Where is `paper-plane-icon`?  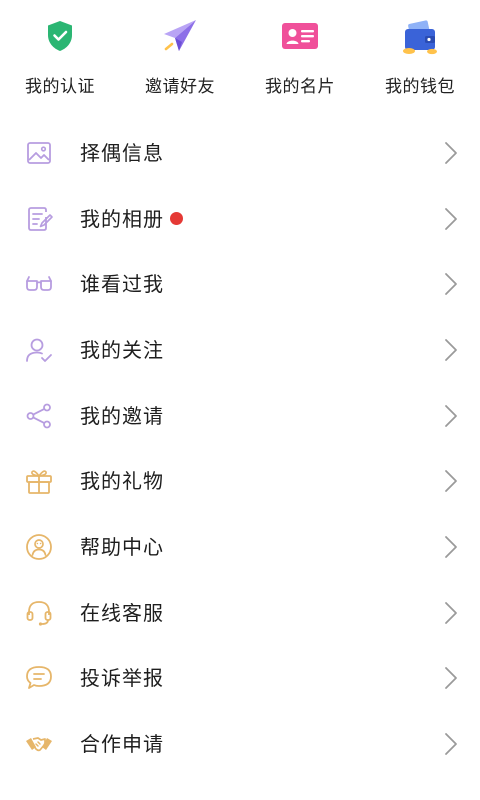
paper-plane-icon is located at coordinates (180, 36).